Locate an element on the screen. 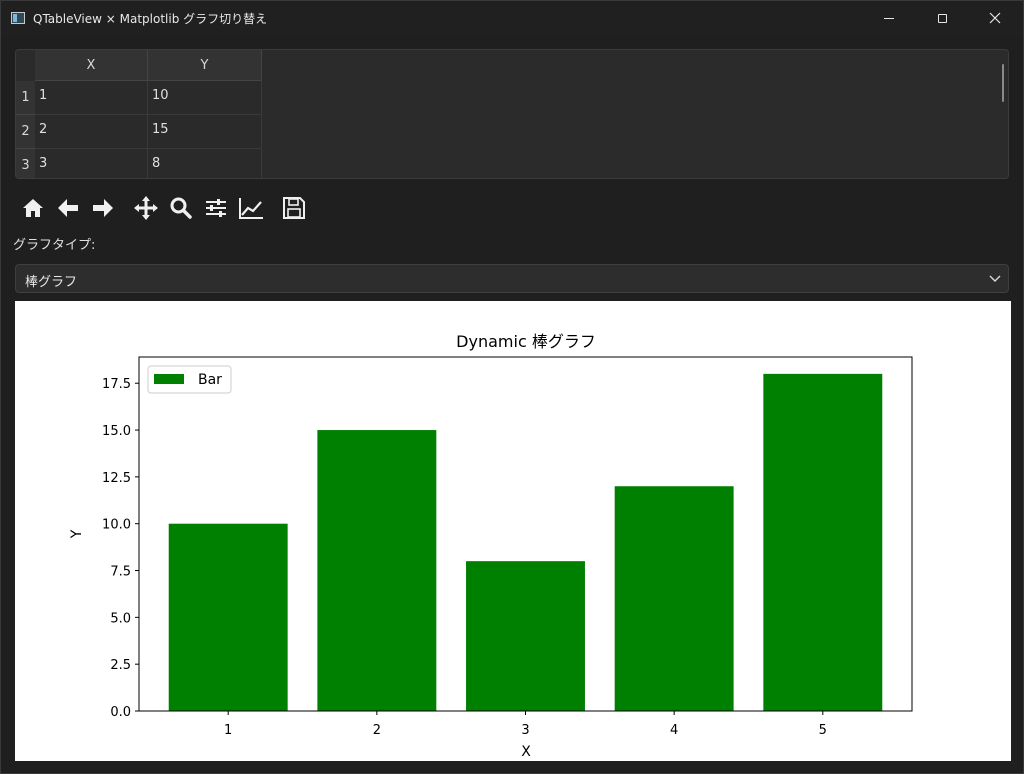 The image size is (1024, 774). x-tick-label: 2 is located at coordinates (377, 730).